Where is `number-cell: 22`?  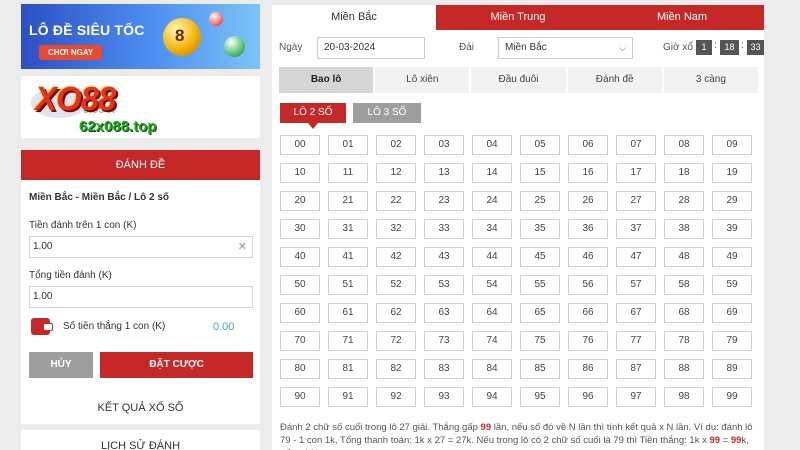 number-cell: 22 is located at coordinates (396, 201).